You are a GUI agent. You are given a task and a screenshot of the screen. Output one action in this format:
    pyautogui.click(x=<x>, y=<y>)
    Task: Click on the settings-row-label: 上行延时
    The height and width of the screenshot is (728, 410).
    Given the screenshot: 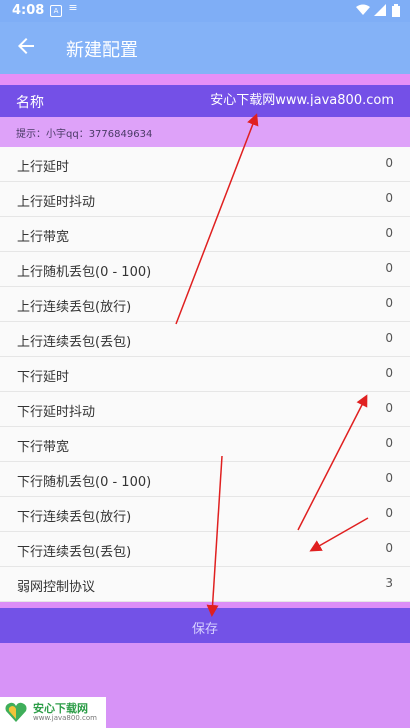 What is the action you would take?
    pyautogui.click(x=43, y=167)
    